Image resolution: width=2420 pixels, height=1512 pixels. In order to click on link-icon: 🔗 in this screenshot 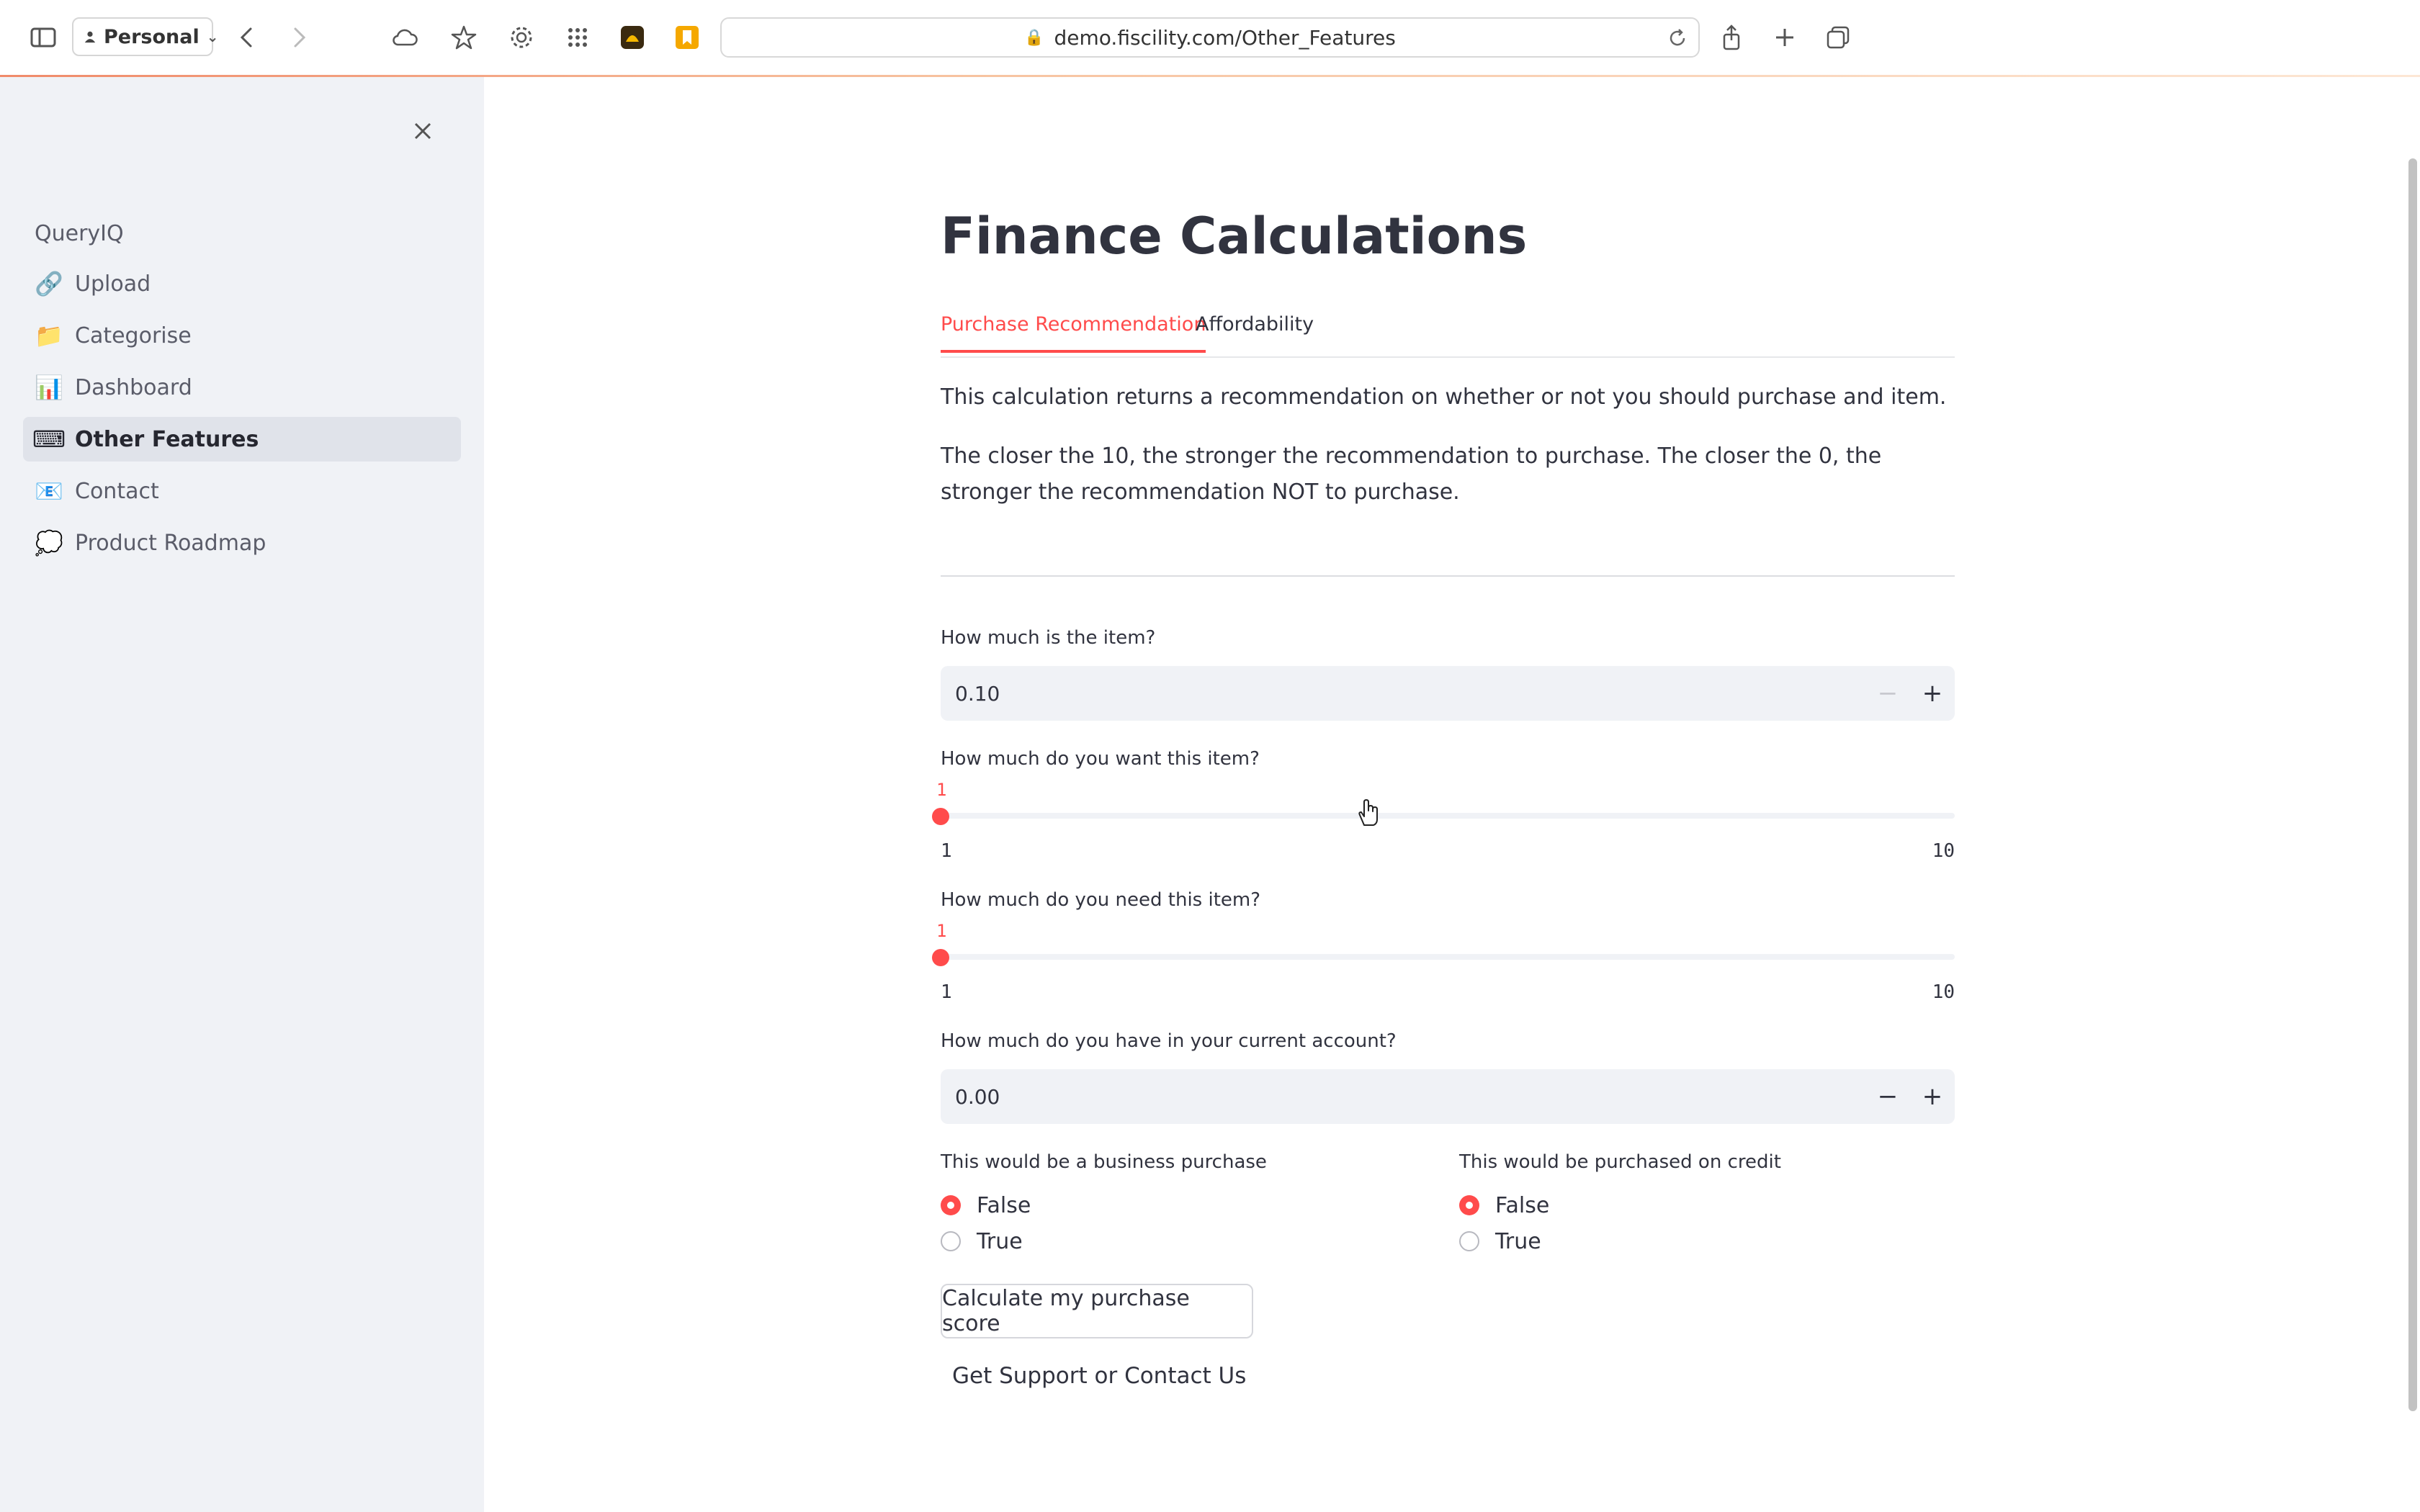, I will do `click(49, 283)`.